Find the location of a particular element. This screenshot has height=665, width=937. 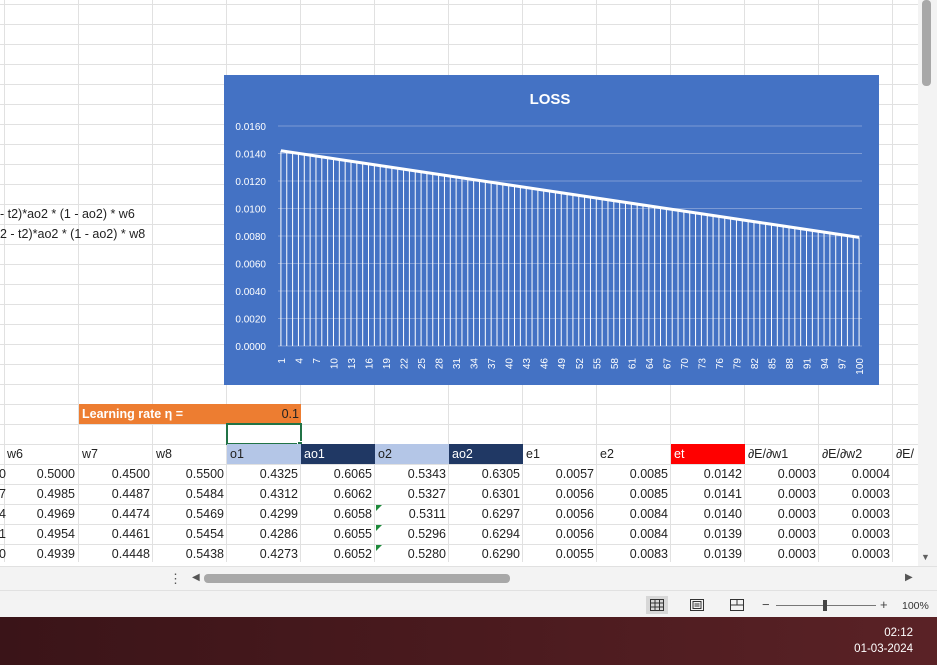

clock-time: 02:12 is located at coordinates (898, 633).